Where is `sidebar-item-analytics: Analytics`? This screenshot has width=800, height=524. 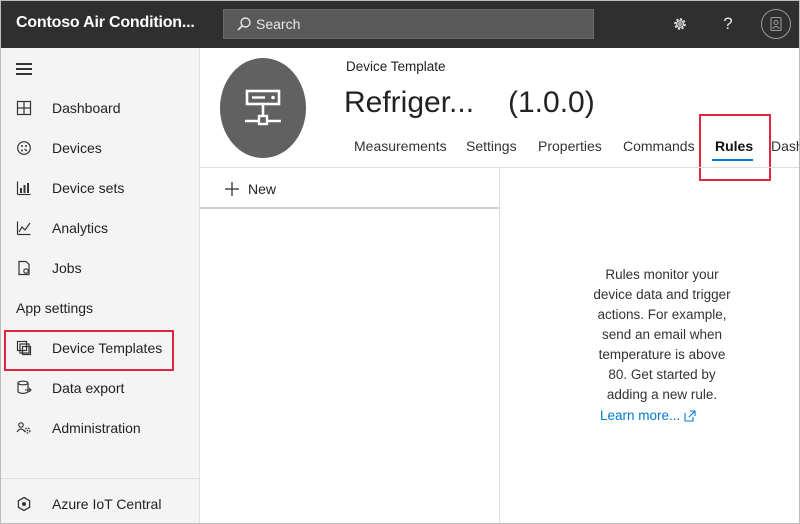 sidebar-item-analytics: Analytics is located at coordinates (100, 228).